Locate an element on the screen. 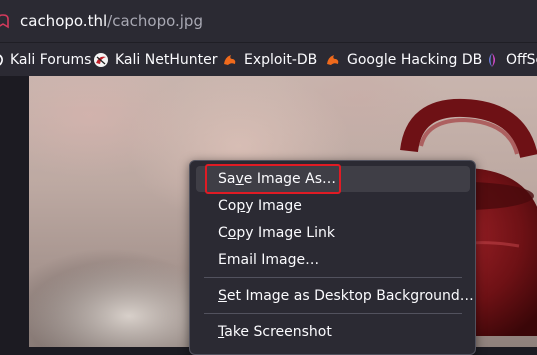 The width and height of the screenshot is (537, 355). bookmark-exploit-db: Exploit-DB is located at coordinates (269, 60).